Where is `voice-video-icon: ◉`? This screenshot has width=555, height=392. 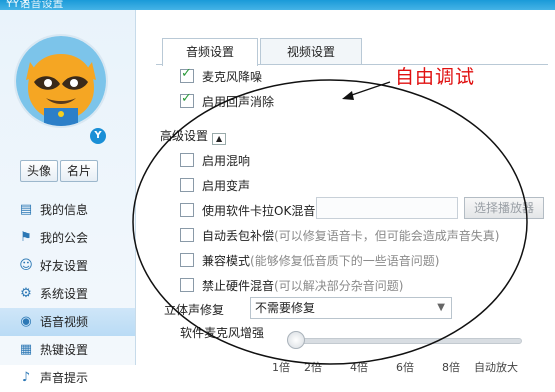 voice-video-icon: ◉ is located at coordinates (26, 321).